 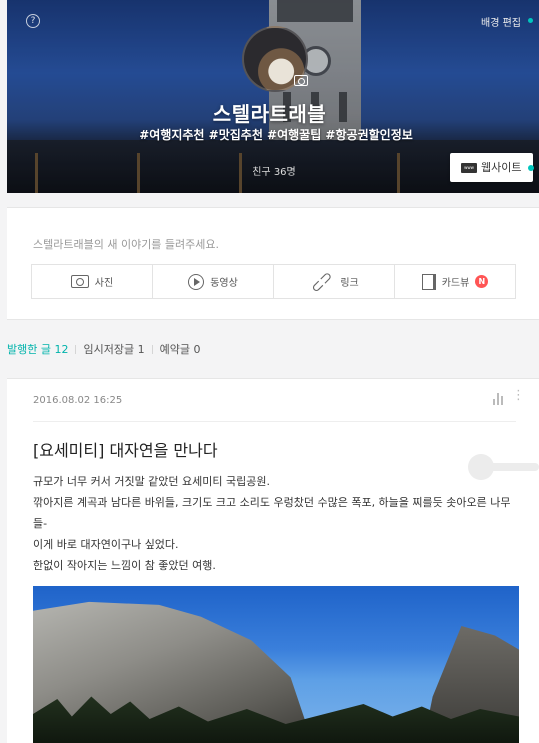 I want to click on tab-published: 발행한 글 12, so click(x=37, y=349).